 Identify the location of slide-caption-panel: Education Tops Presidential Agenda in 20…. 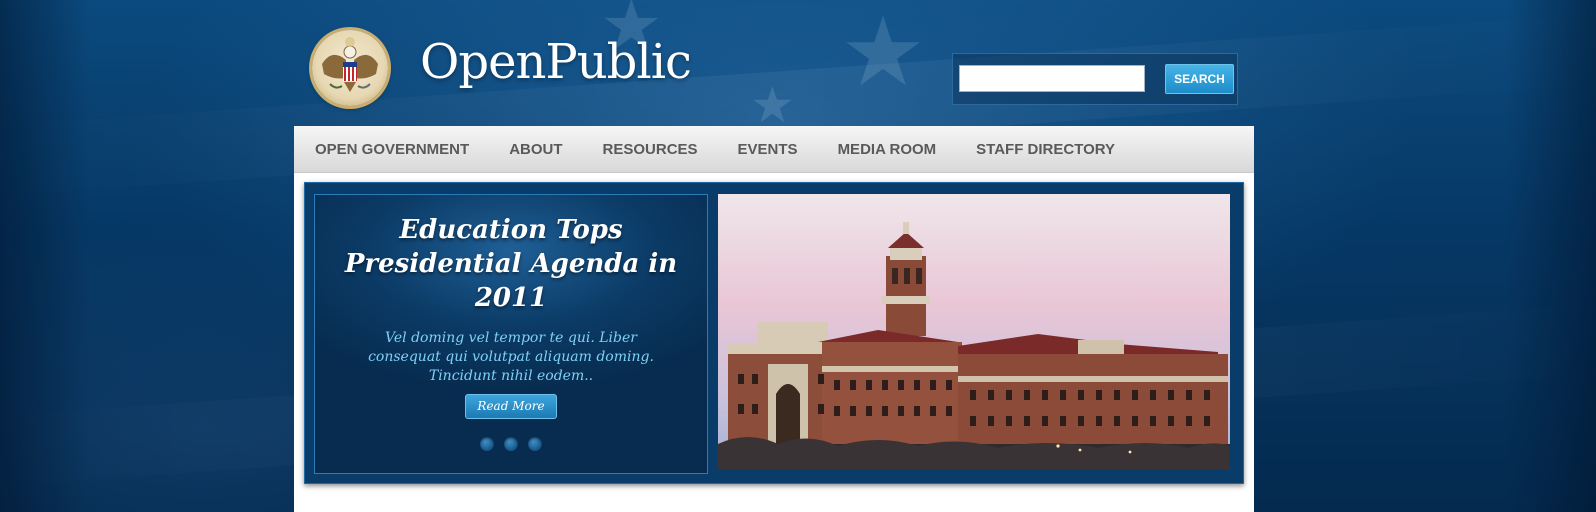
(511, 334).